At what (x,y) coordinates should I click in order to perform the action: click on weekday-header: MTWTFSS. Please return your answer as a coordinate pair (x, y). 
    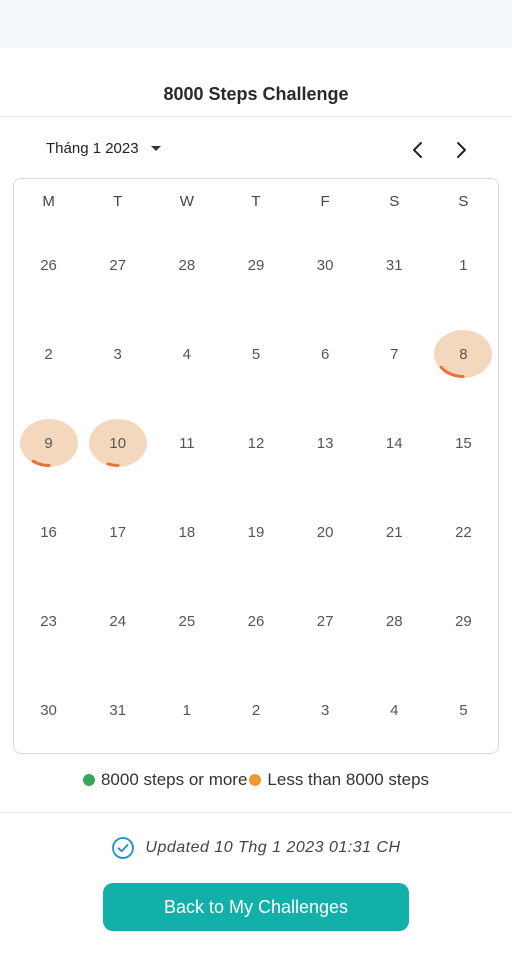
    Looking at the image, I should click on (256, 201).